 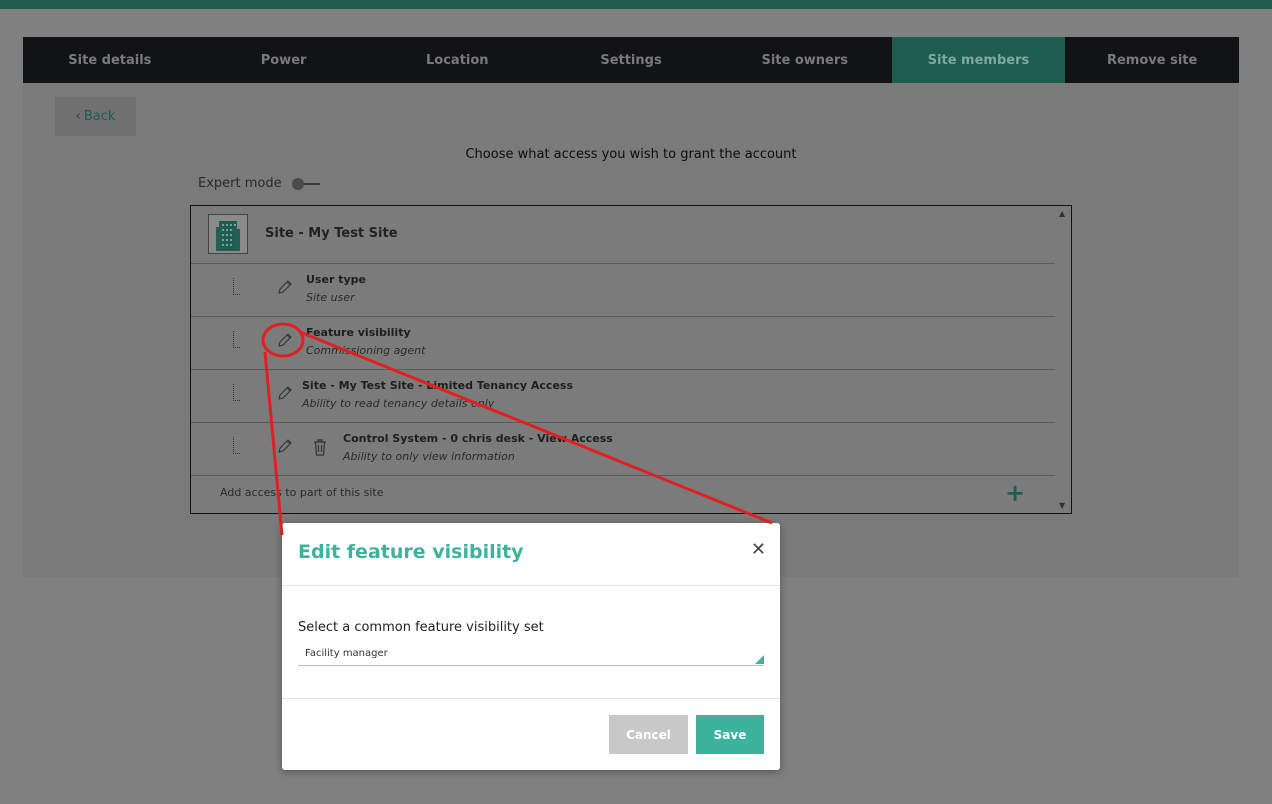 I want to click on back-button: ‹ Back, so click(x=95, y=116).